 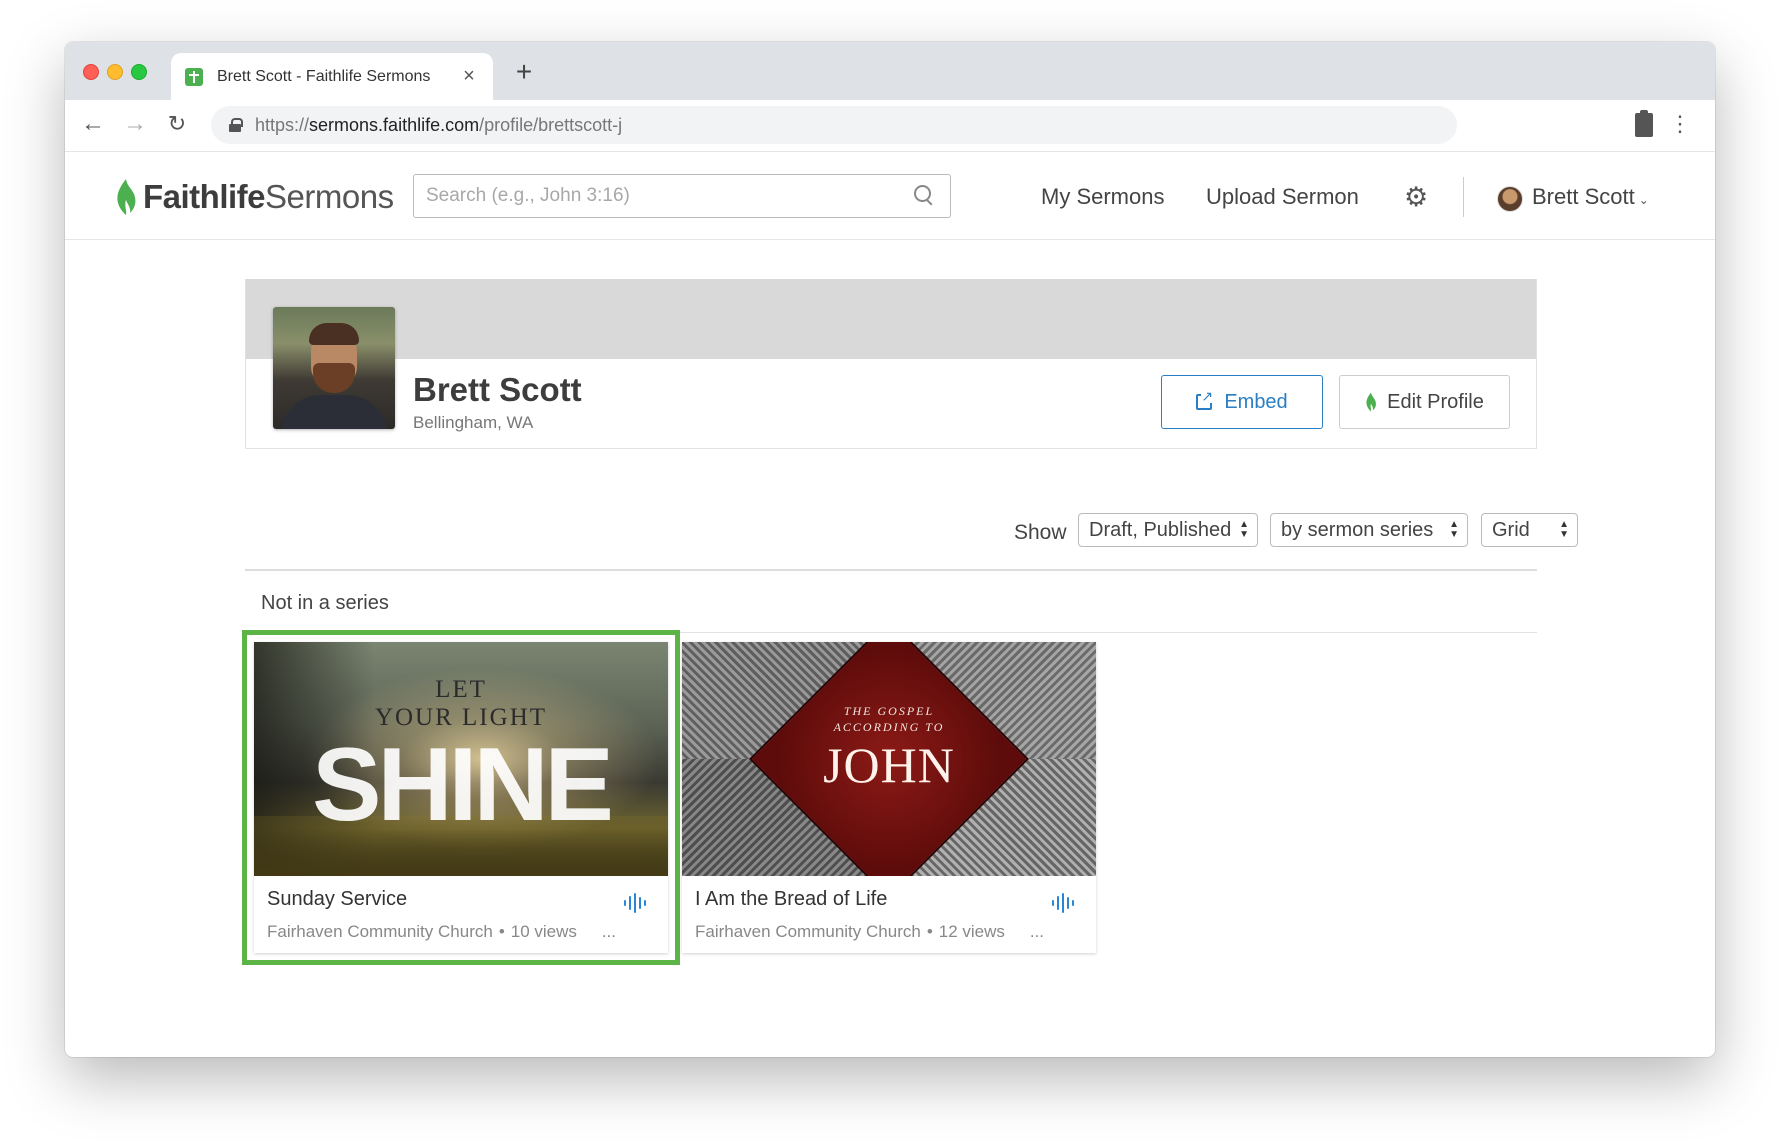 What do you see at coordinates (1371, 402) in the screenshot?
I see `flame-icon` at bounding box center [1371, 402].